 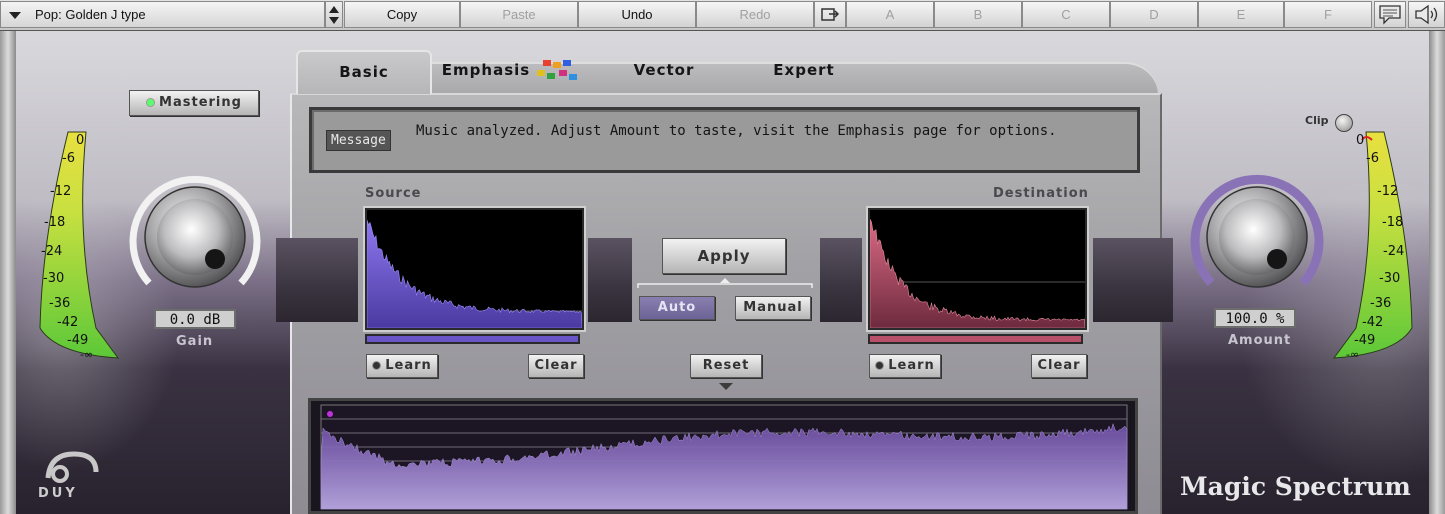 I want to click on auto-button: Auto, so click(x=677, y=308).